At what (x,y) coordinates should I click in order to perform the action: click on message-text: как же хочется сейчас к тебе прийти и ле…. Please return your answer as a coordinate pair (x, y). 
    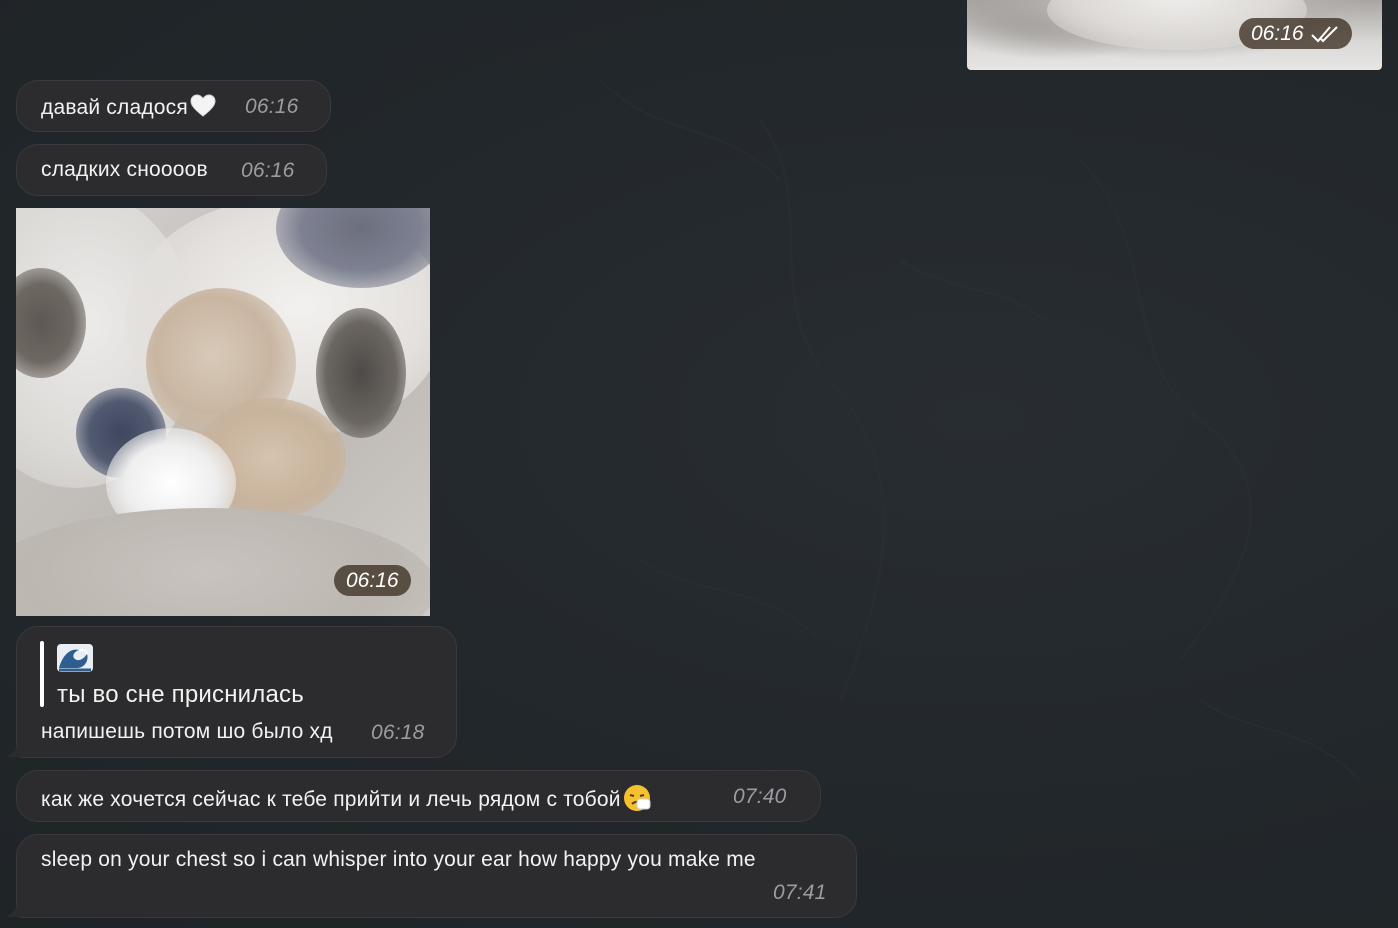
    Looking at the image, I should click on (331, 799).